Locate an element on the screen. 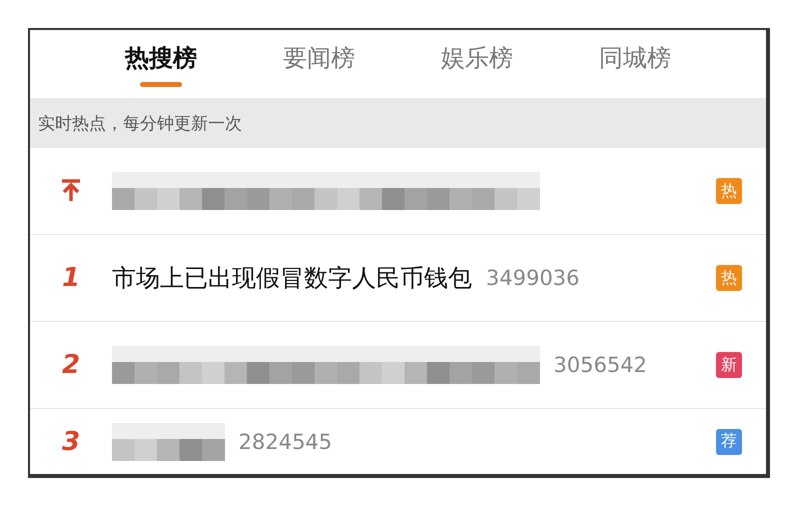 This screenshot has height=507, width=800. topic-badge: 荐 is located at coordinates (729, 441).